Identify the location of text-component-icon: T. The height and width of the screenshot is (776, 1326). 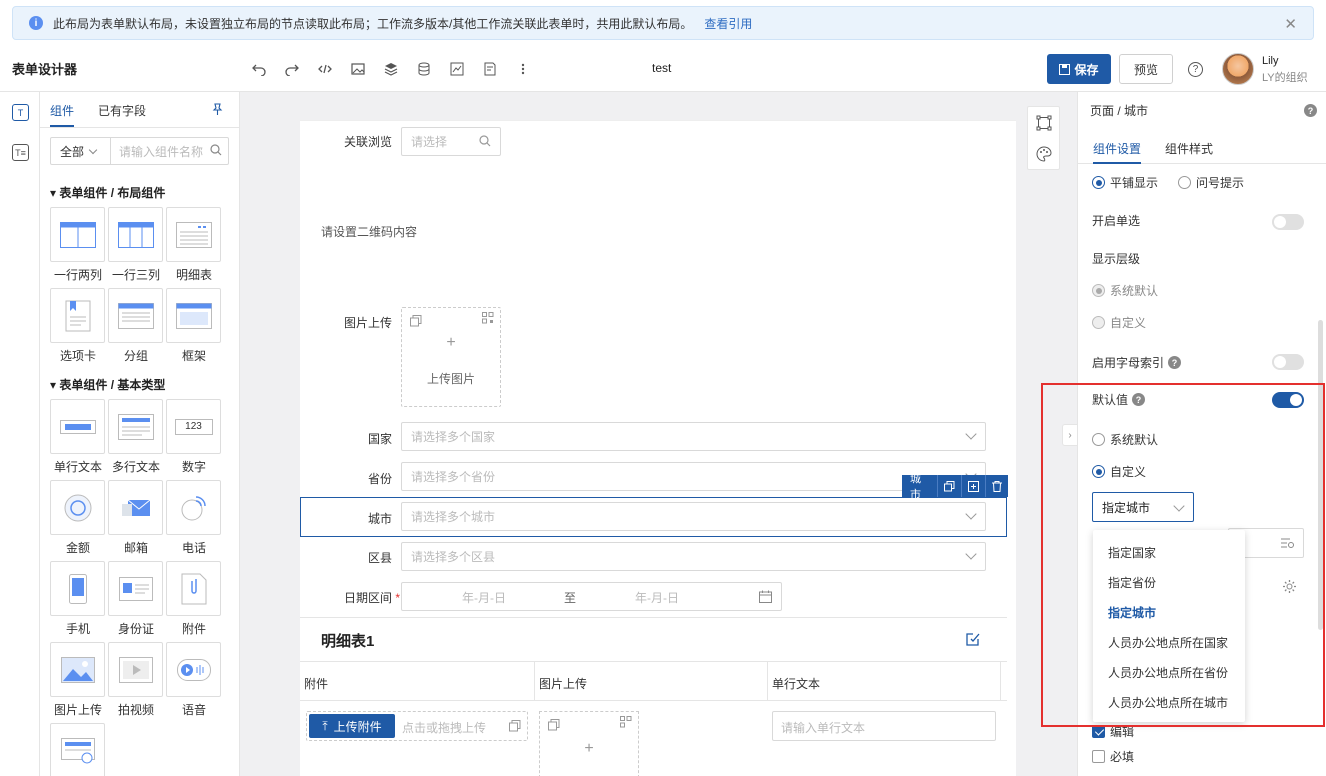
(20, 112).